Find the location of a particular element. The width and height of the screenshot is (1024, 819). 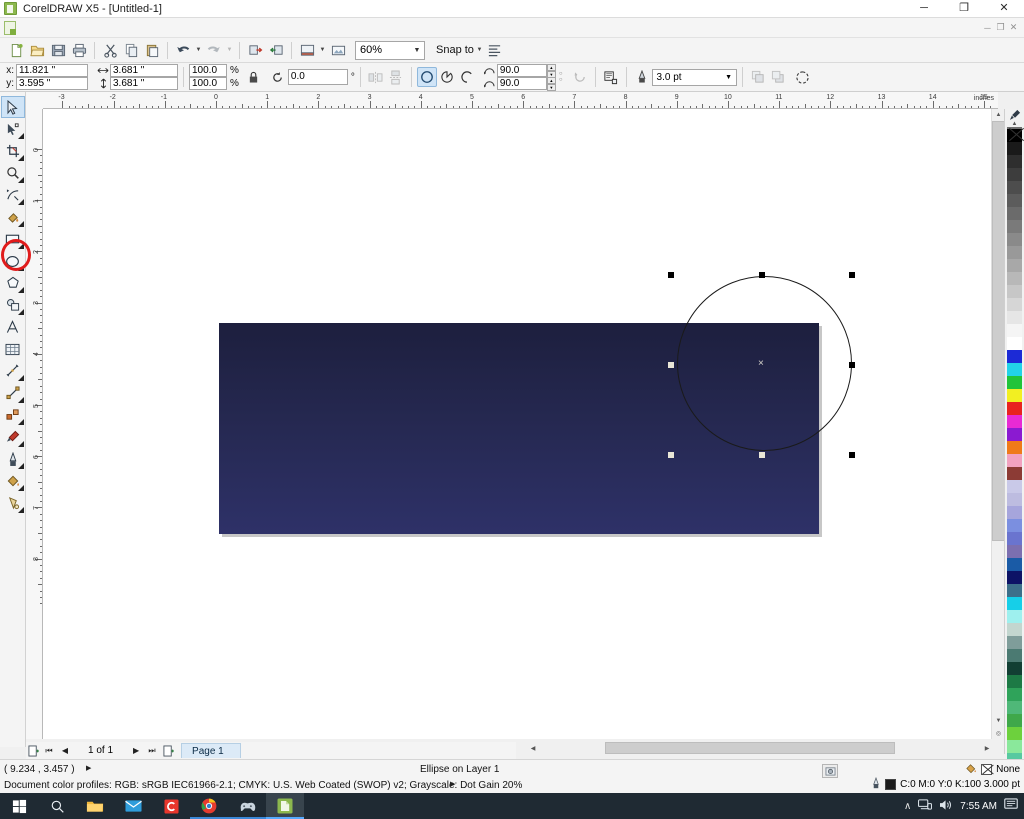

lock-ratio-button is located at coordinates (254, 77).